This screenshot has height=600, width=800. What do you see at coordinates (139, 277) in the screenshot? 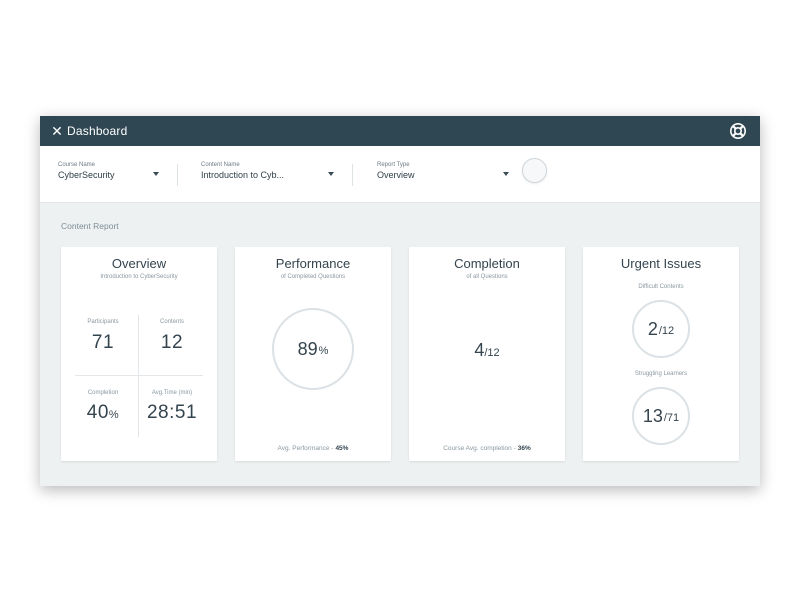
I see `overview-subtitle: Introduction to CyberSecurity` at bounding box center [139, 277].